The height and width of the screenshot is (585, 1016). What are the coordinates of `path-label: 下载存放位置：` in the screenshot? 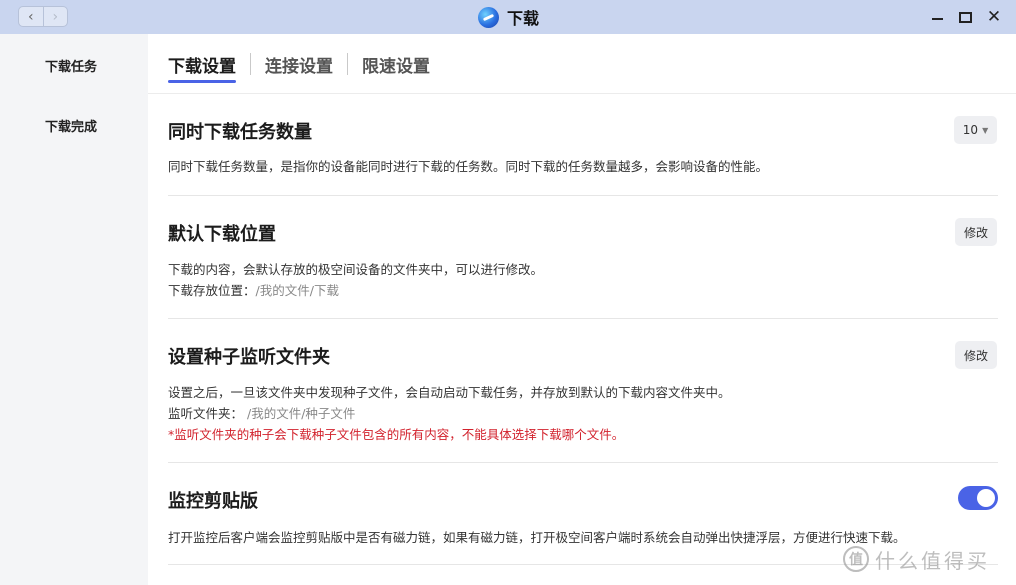 It's located at (212, 290).